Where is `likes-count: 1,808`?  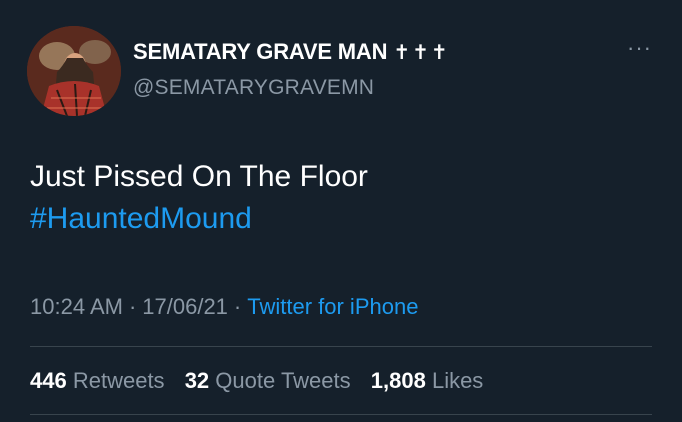 likes-count: 1,808 is located at coordinates (398, 380).